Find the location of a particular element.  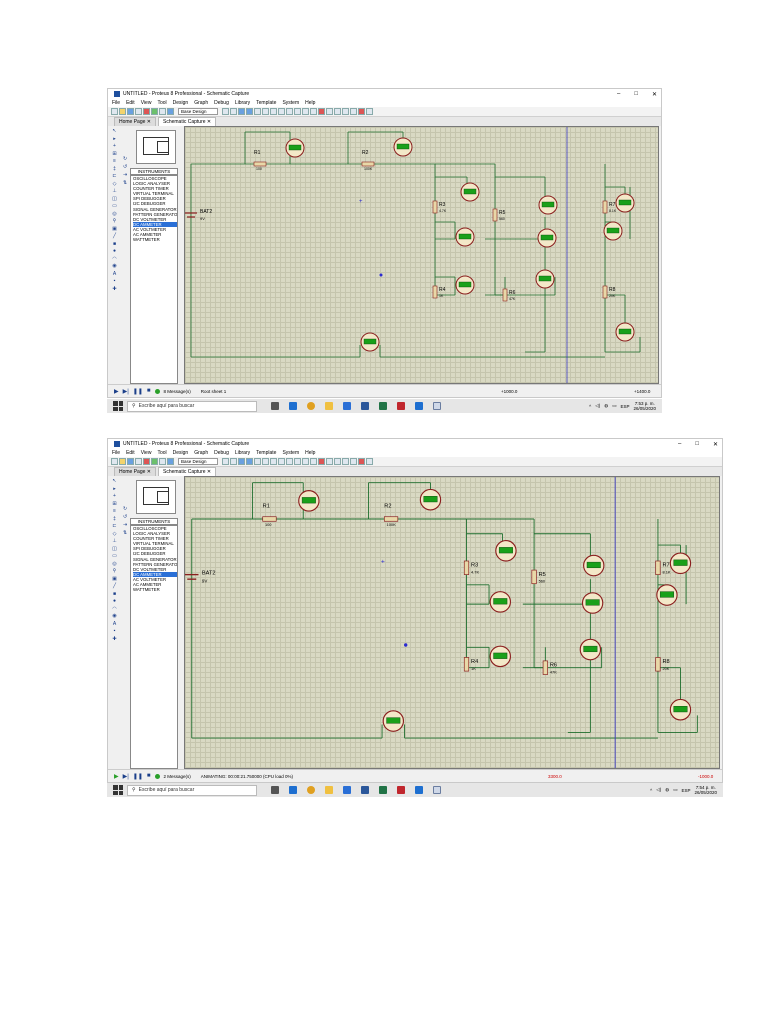

copy-icon is located at coordinates (289, 111).